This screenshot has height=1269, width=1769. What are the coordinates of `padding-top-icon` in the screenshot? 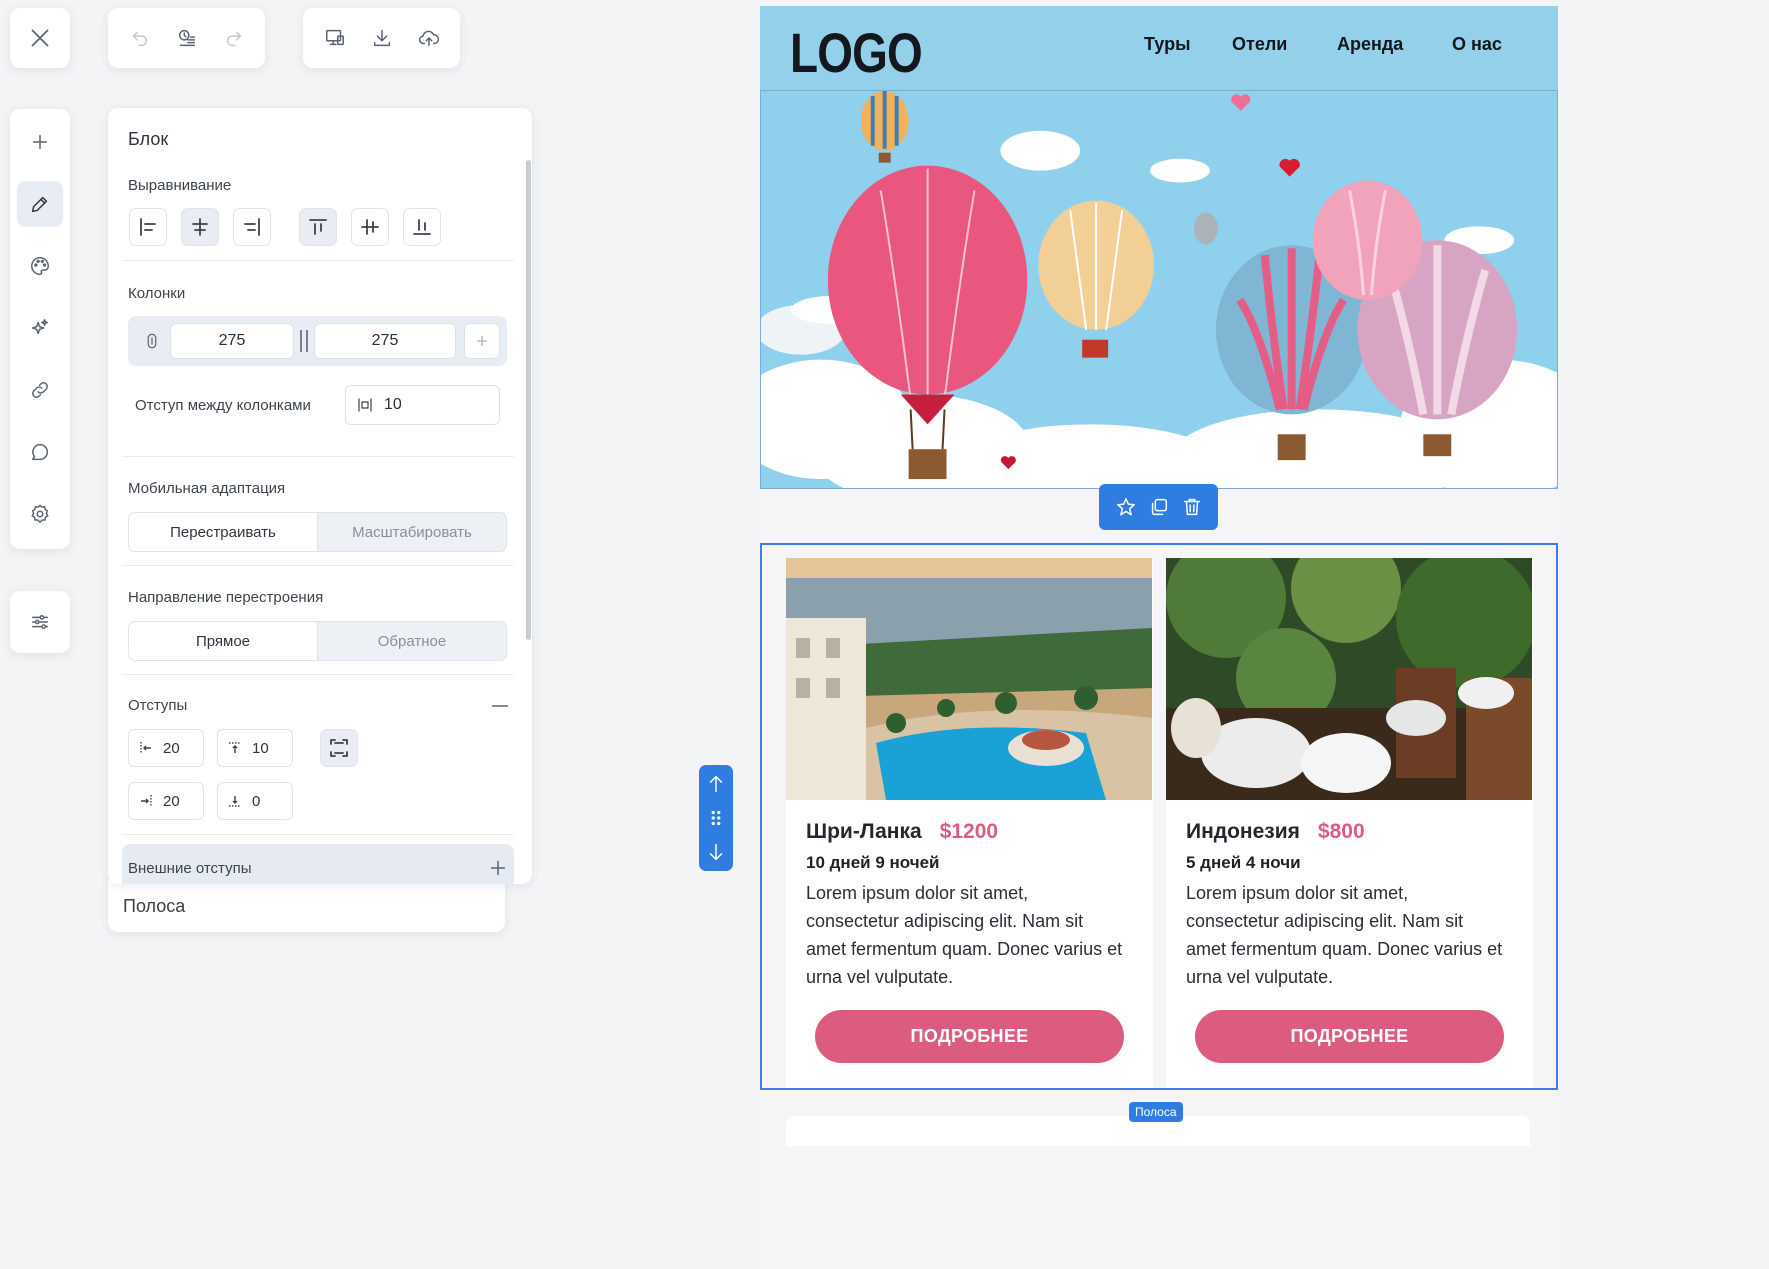 It's located at (235, 748).